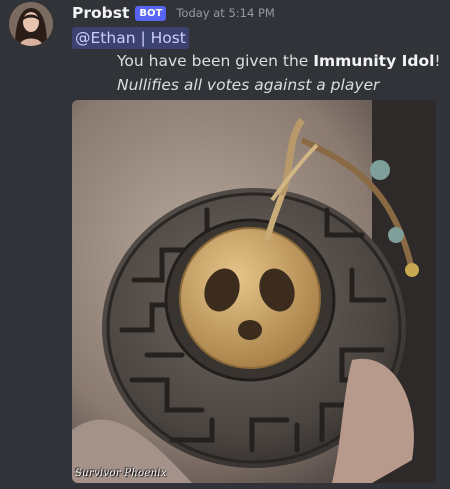 This screenshot has height=489, width=450. Describe the element at coordinates (151, 13) in the screenshot. I see `bot-badge: BOT` at that location.